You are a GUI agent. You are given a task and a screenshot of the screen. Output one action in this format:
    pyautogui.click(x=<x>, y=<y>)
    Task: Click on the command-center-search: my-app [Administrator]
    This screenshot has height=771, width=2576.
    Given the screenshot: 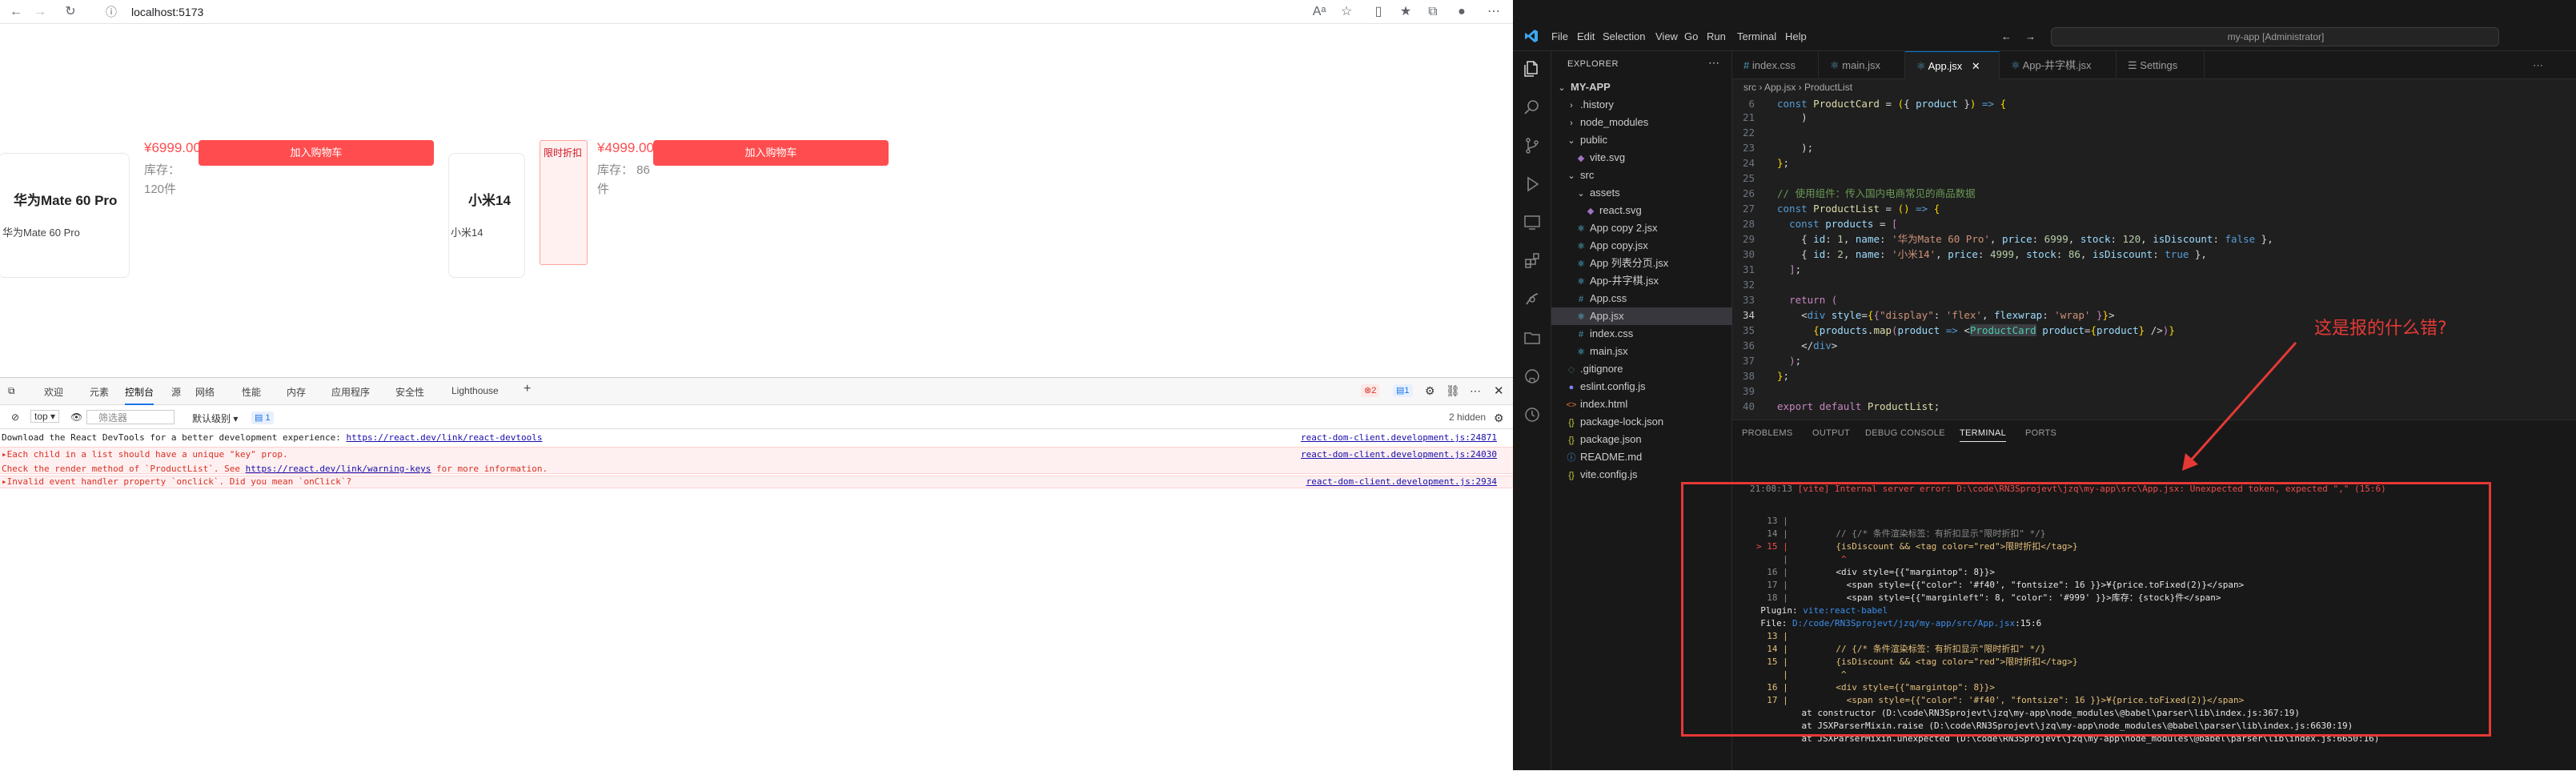 What is the action you would take?
    pyautogui.click(x=2275, y=36)
    